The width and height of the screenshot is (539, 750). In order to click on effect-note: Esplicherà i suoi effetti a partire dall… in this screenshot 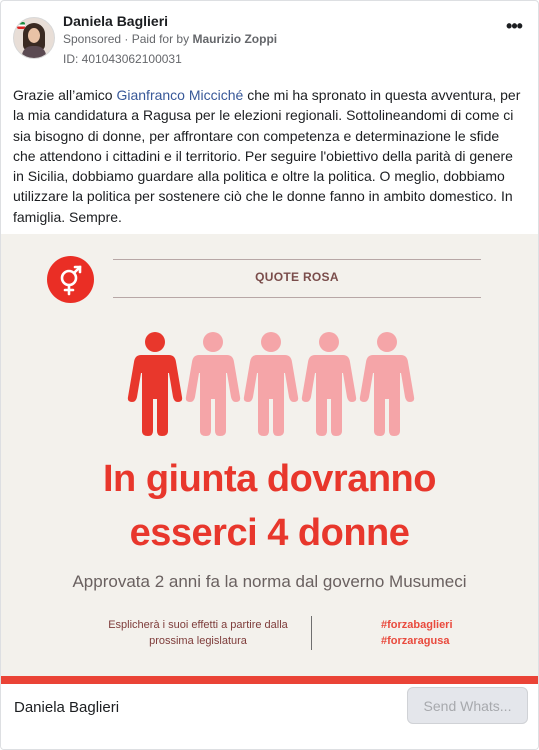, I will do `click(198, 633)`.